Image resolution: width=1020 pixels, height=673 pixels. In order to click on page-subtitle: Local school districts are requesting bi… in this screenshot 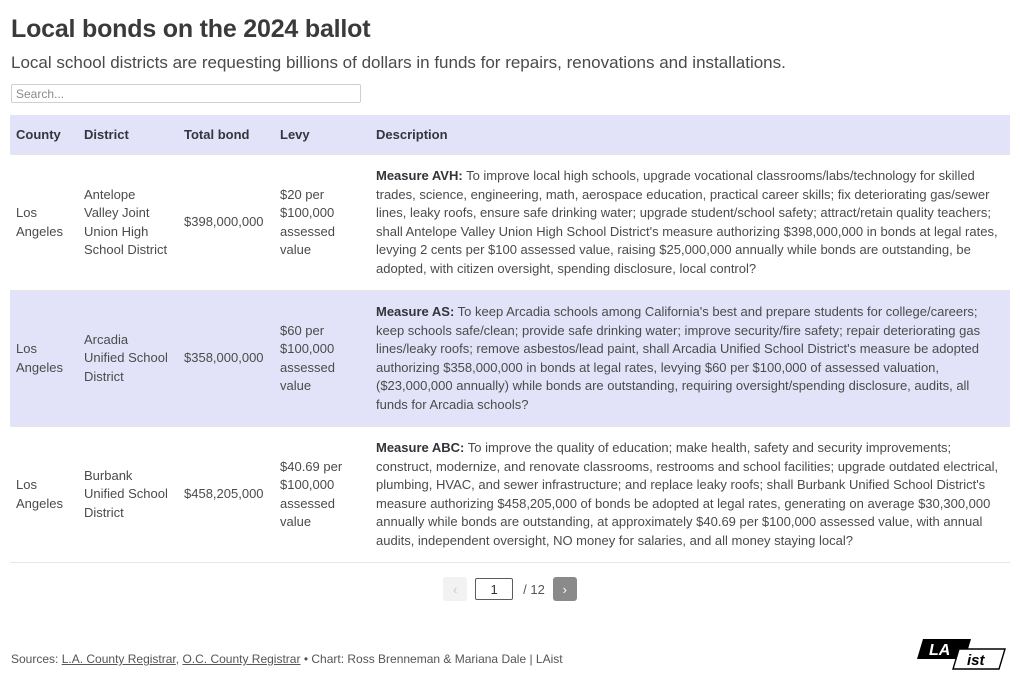, I will do `click(398, 62)`.